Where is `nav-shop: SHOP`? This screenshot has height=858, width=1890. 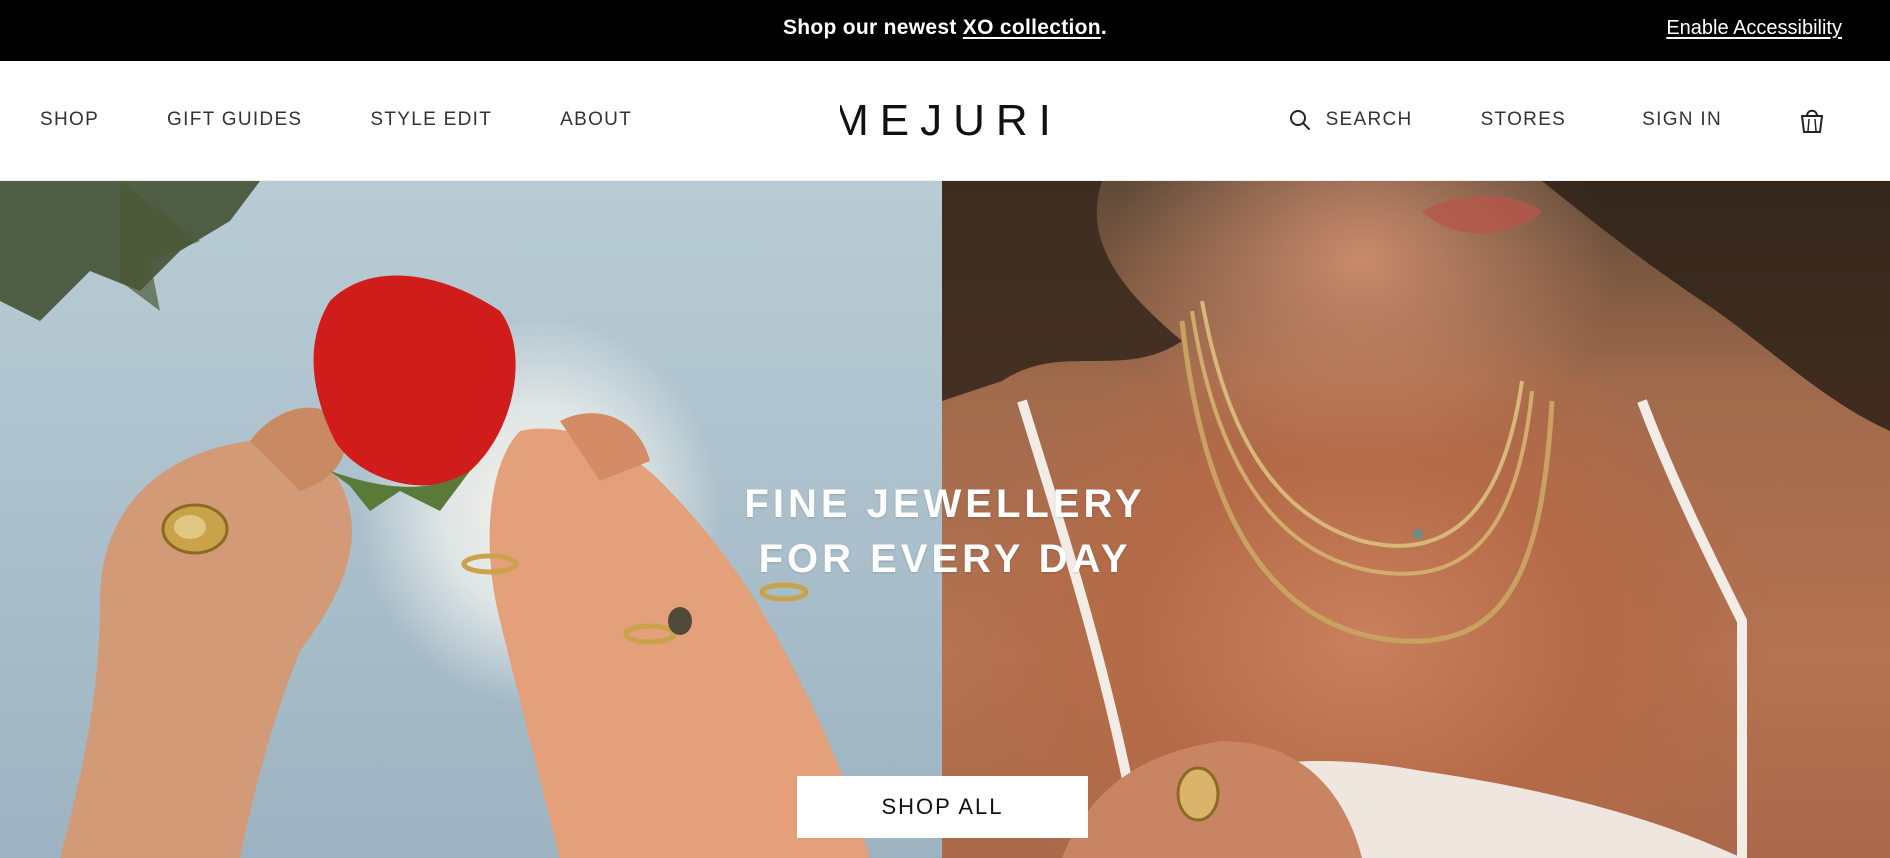 nav-shop: SHOP is located at coordinates (69, 120).